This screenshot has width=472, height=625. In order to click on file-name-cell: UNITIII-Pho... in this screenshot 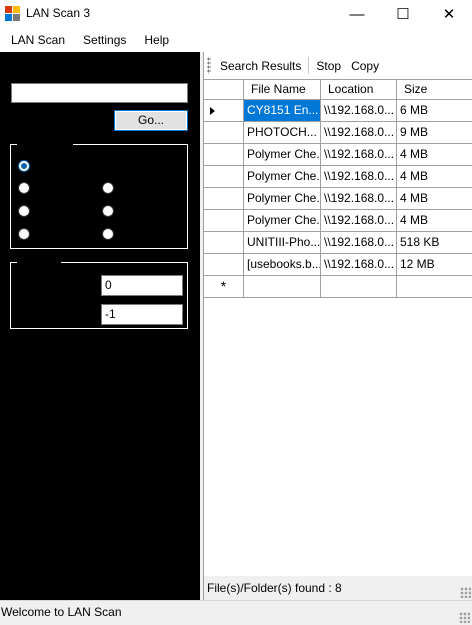, I will do `click(282, 243)`.